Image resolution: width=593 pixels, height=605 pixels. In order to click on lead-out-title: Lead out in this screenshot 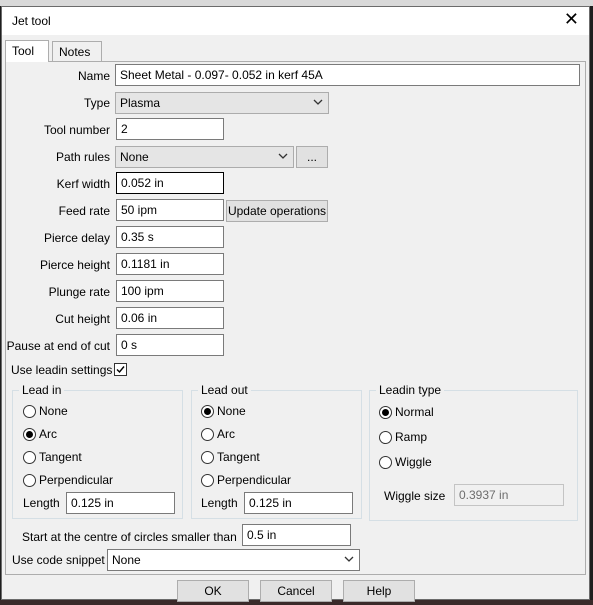, I will do `click(224, 390)`.